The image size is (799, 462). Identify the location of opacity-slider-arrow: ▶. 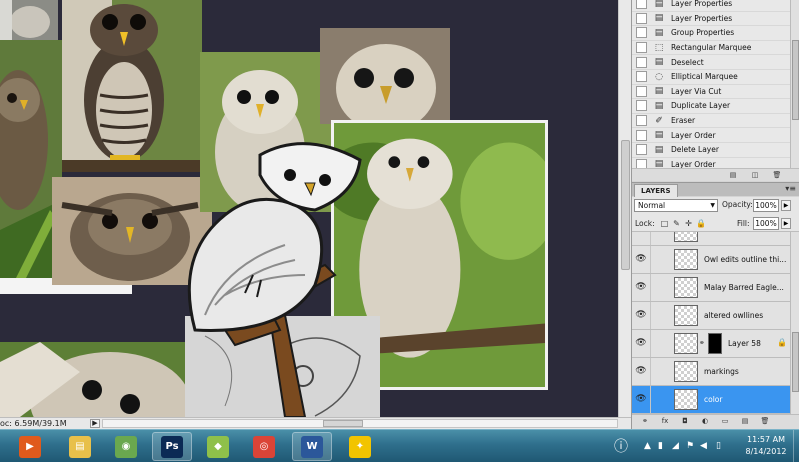
(786, 205).